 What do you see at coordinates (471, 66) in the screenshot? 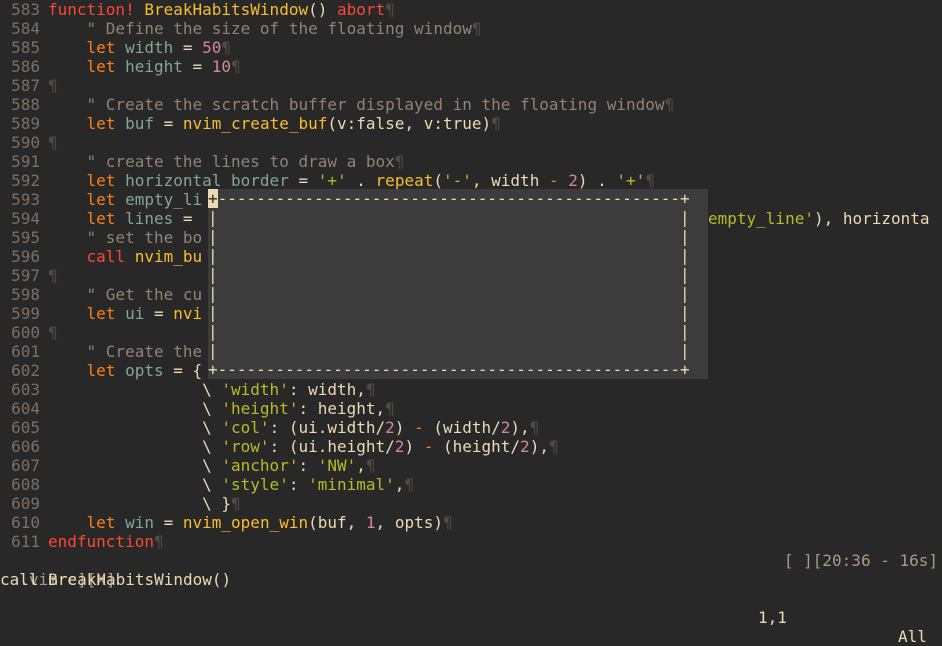
I see `code-line: 586 let height = 10¶` at bounding box center [471, 66].